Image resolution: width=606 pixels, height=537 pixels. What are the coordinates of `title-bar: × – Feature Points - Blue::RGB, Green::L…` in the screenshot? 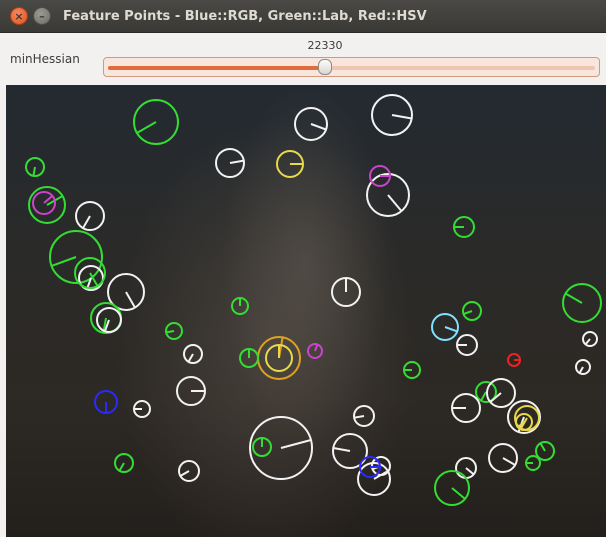 It's located at (303, 16).